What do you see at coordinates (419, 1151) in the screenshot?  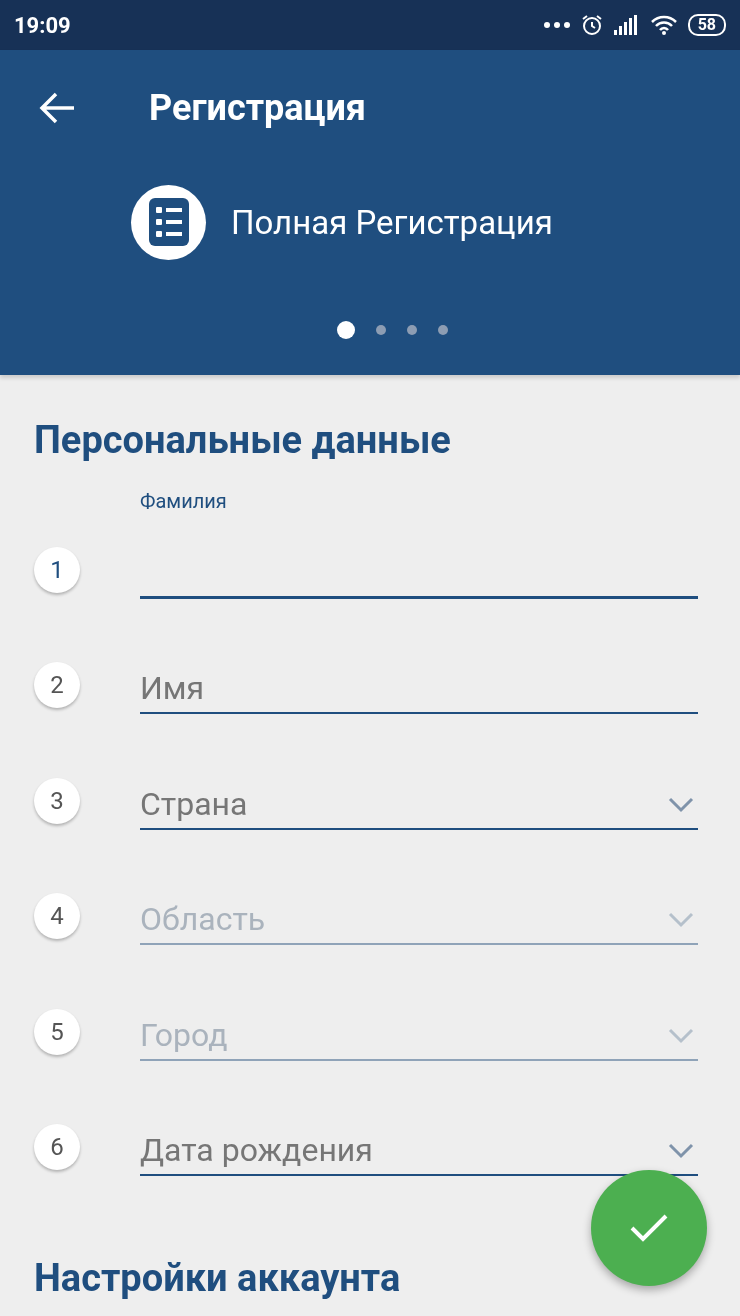 I see `dropdown-field: Дата рождения` at bounding box center [419, 1151].